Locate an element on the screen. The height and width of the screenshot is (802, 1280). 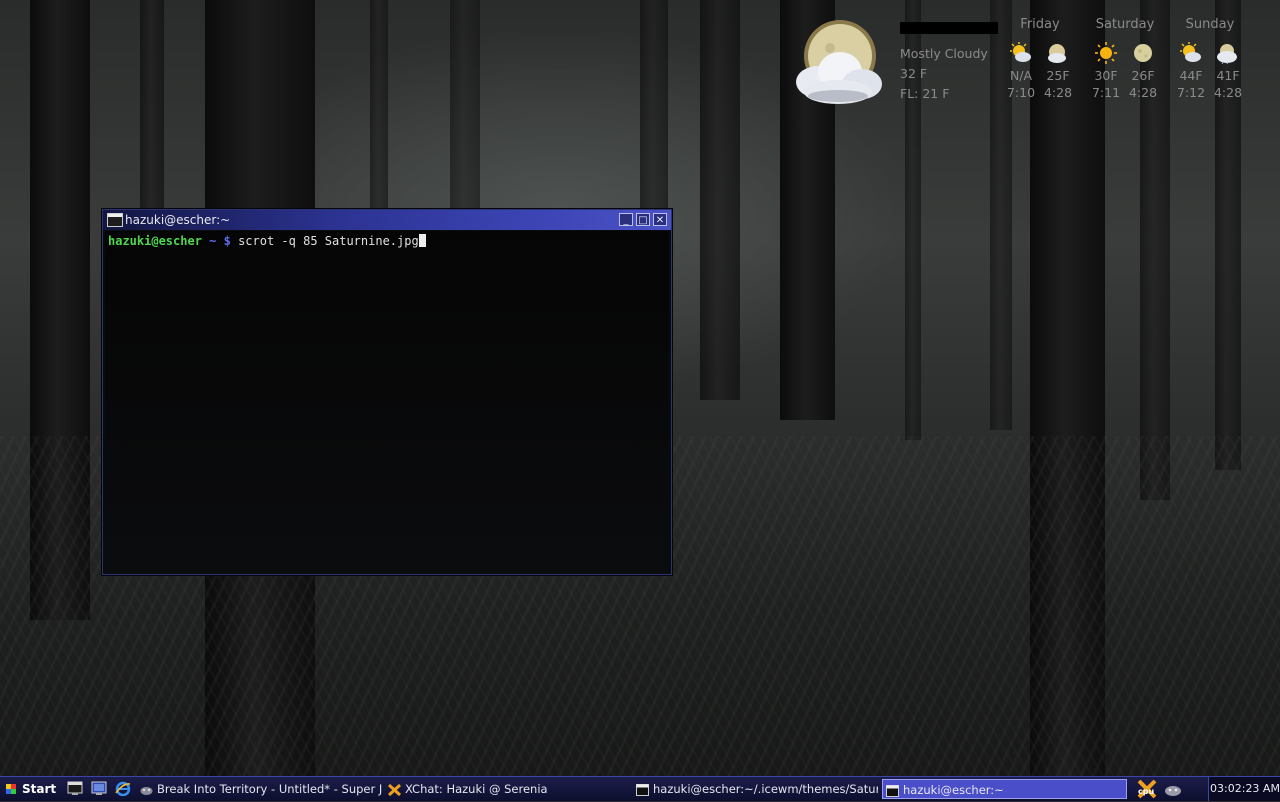
weather-day-name: Sunday is located at coordinates (1210, 24).